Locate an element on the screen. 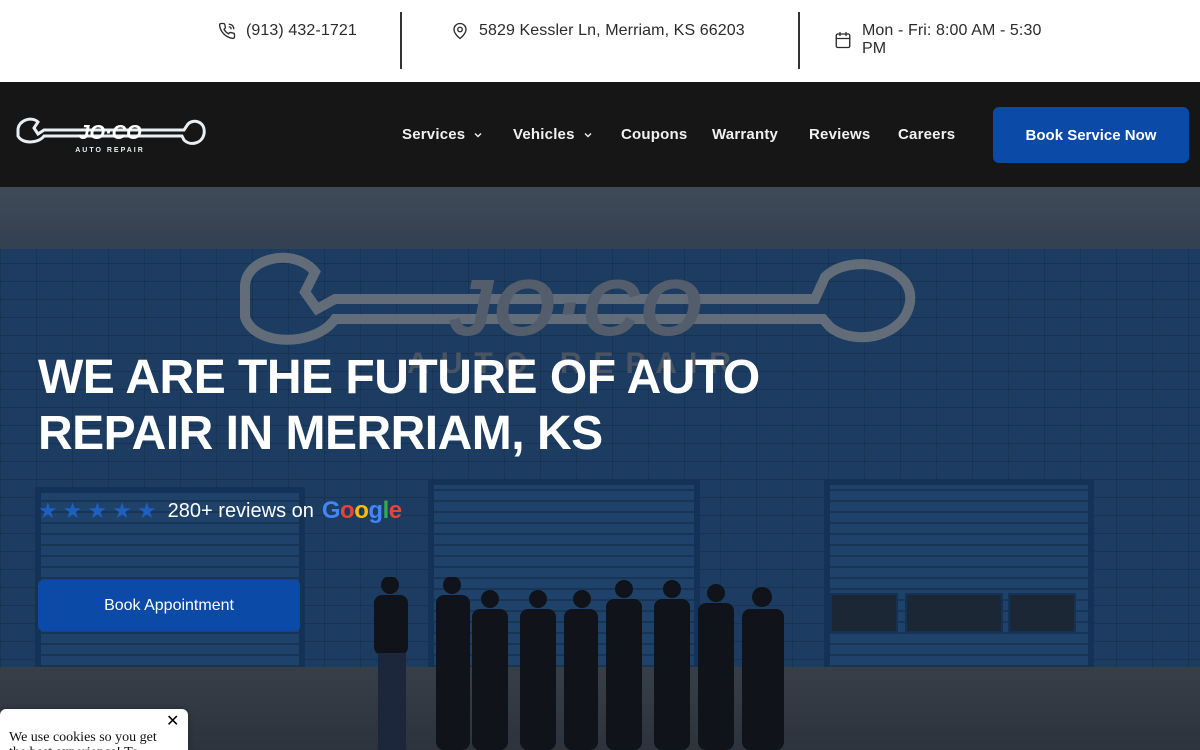 This screenshot has width=1200, height=750. nav-item-label: Careers is located at coordinates (927, 134).